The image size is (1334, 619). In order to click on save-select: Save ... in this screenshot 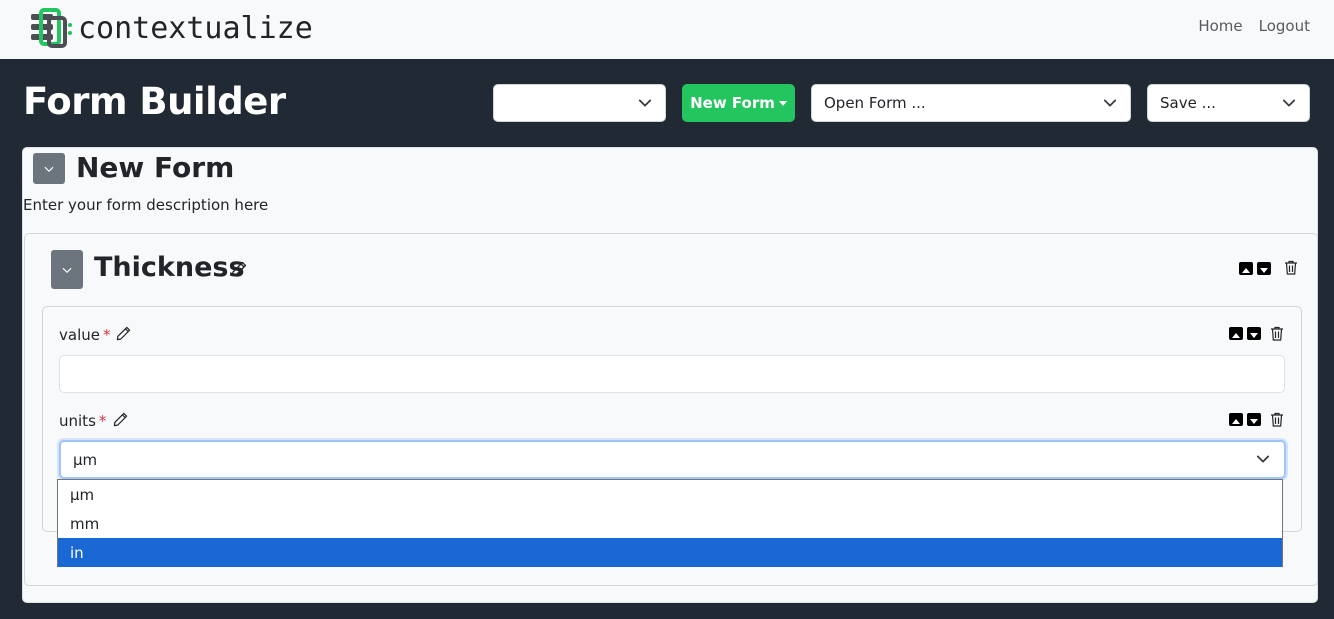, I will do `click(1228, 103)`.